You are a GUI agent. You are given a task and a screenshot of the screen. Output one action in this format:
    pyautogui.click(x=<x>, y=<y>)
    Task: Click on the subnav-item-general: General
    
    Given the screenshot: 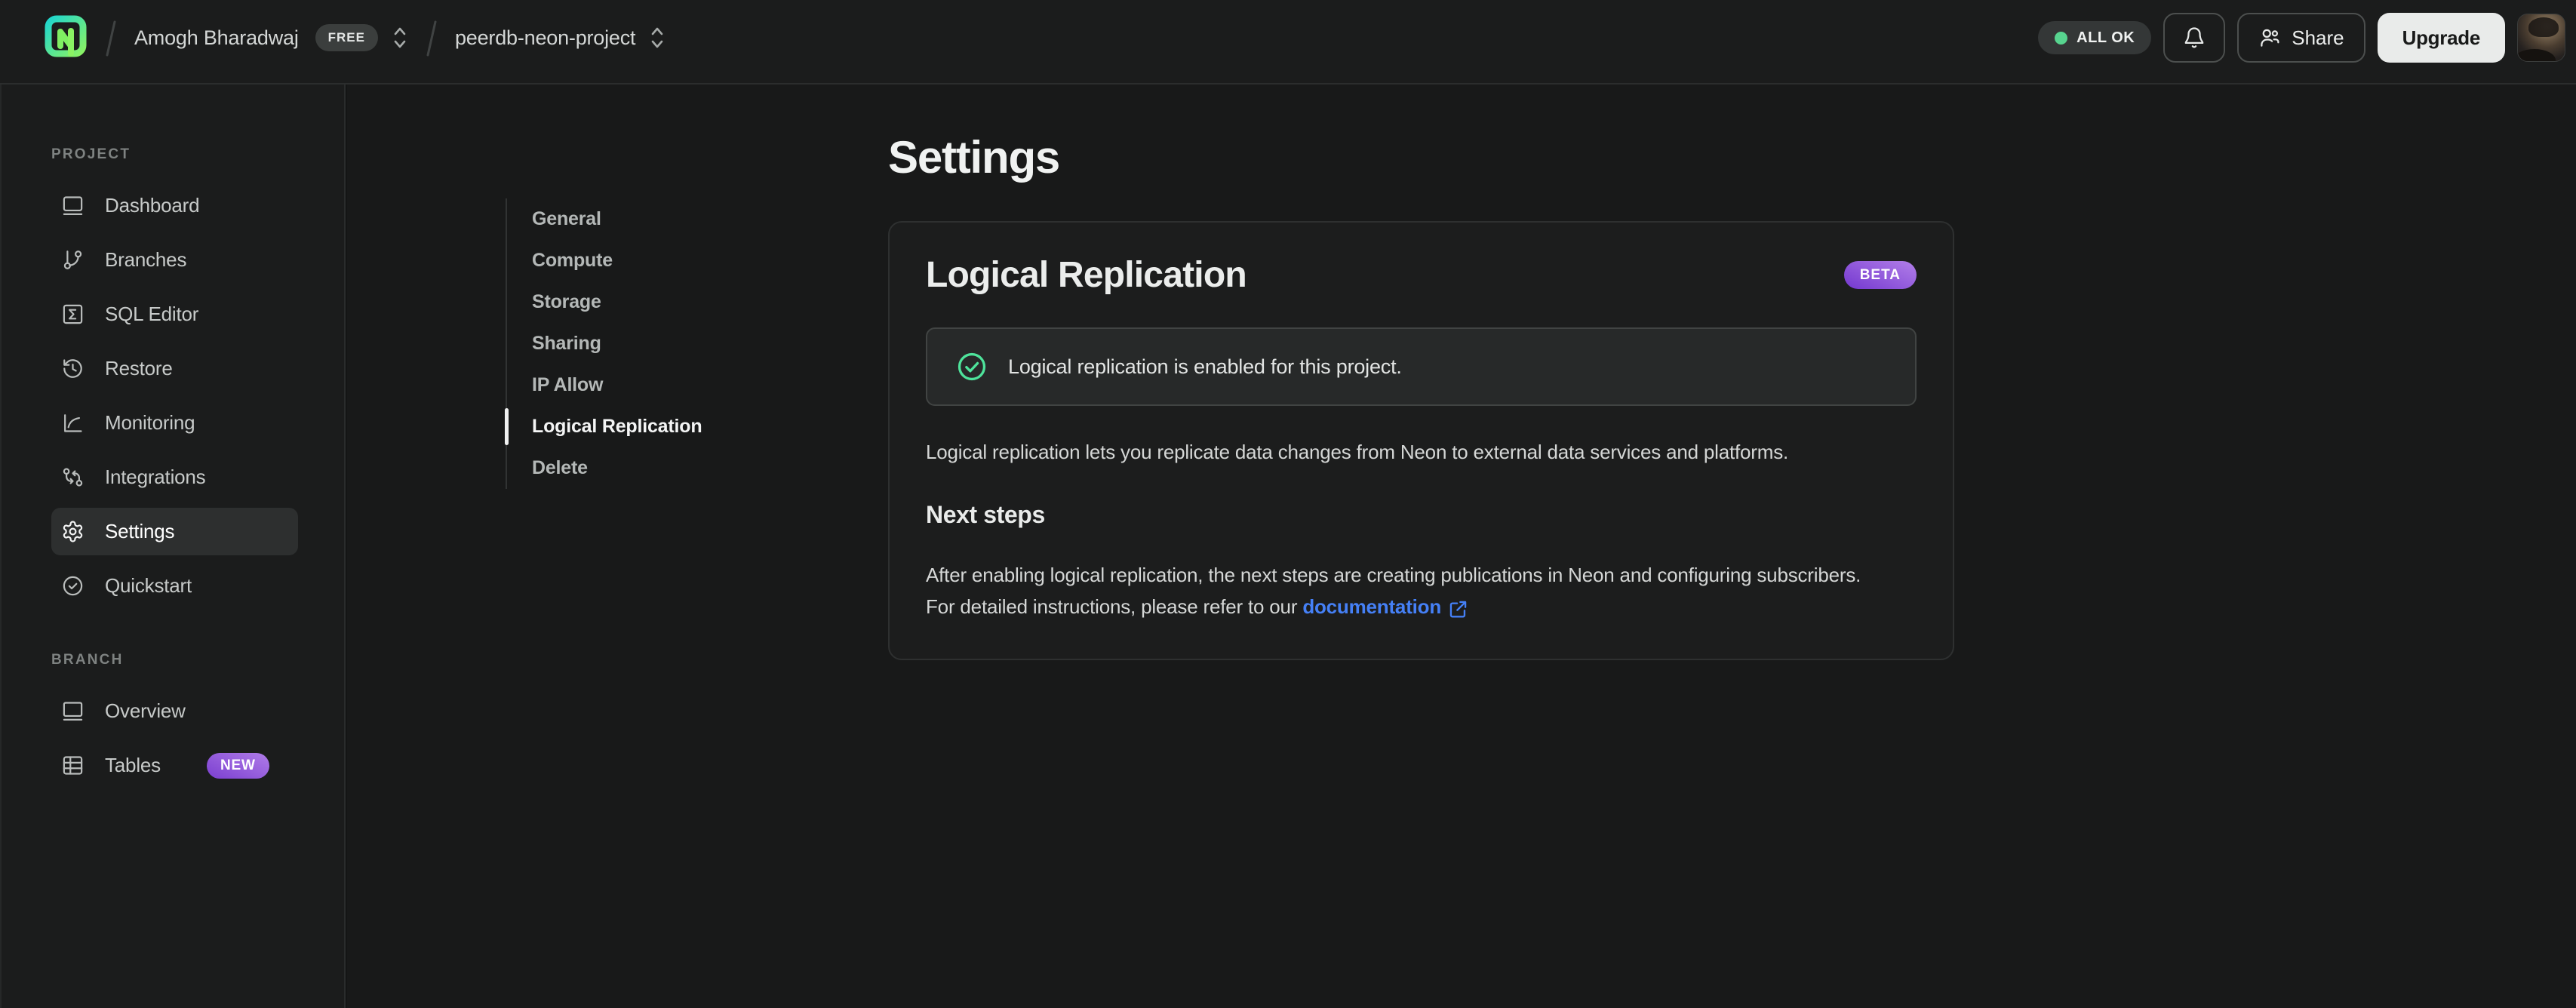 What is the action you would take?
    pyautogui.click(x=617, y=219)
    